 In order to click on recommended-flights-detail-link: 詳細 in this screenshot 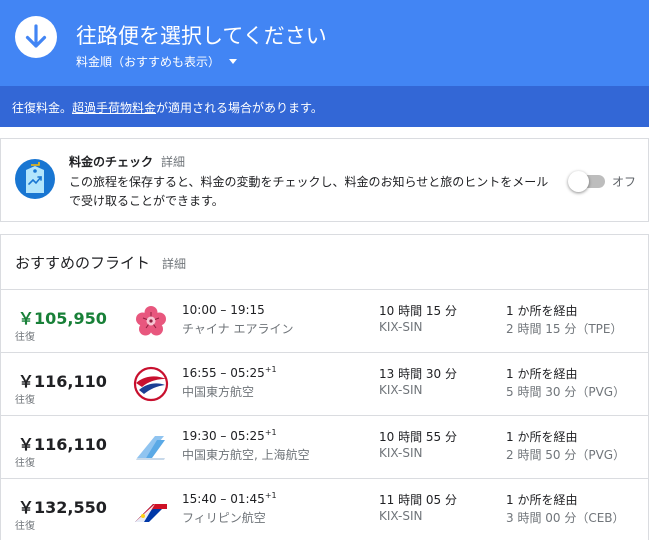, I will do `click(174, 264)`.